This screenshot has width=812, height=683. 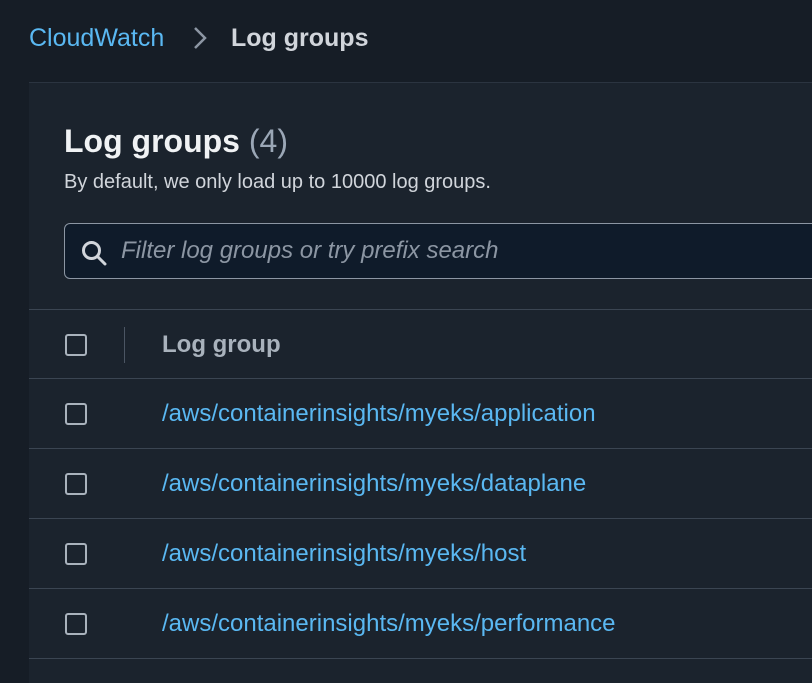 What do you see at coordinates (76, 345) in the screenshot?
I see `select-all-checkbox` at bounding box center [76, 345].